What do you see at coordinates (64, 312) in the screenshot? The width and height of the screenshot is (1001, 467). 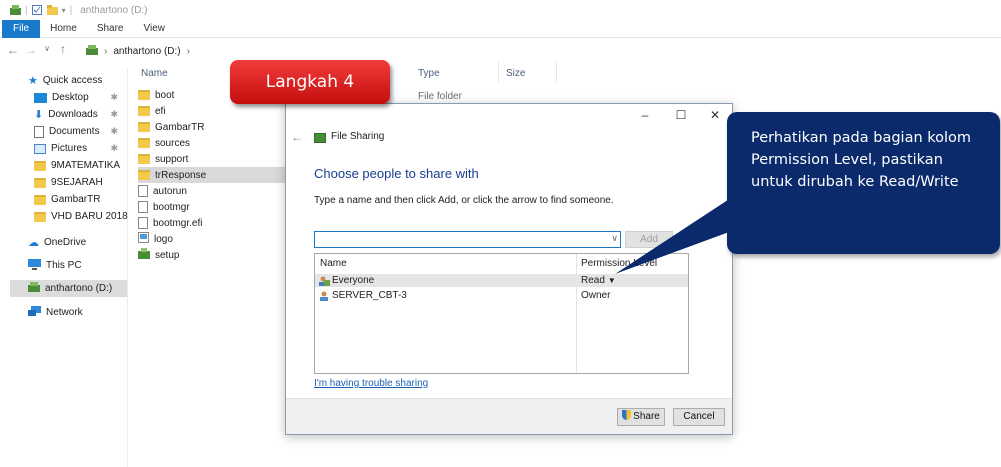 I see `nav-label: Network` at bounding box center [64, 312].